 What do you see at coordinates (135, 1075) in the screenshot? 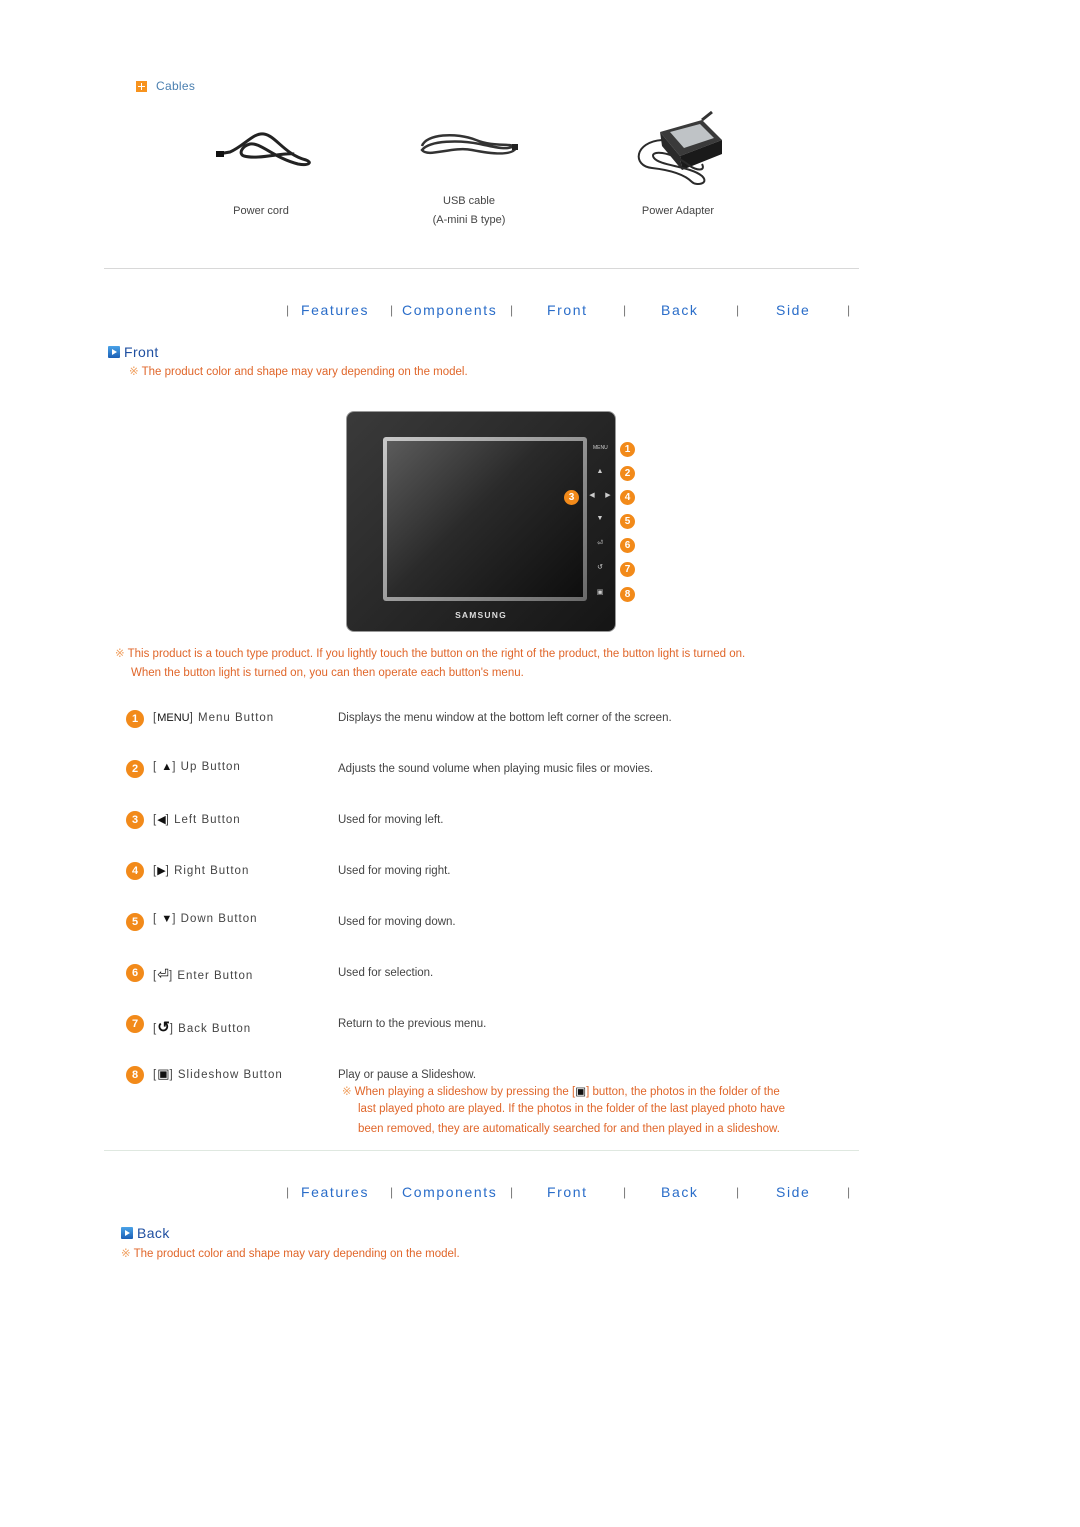
I see `number-badge: 8` at bounding box center [135, 1075].